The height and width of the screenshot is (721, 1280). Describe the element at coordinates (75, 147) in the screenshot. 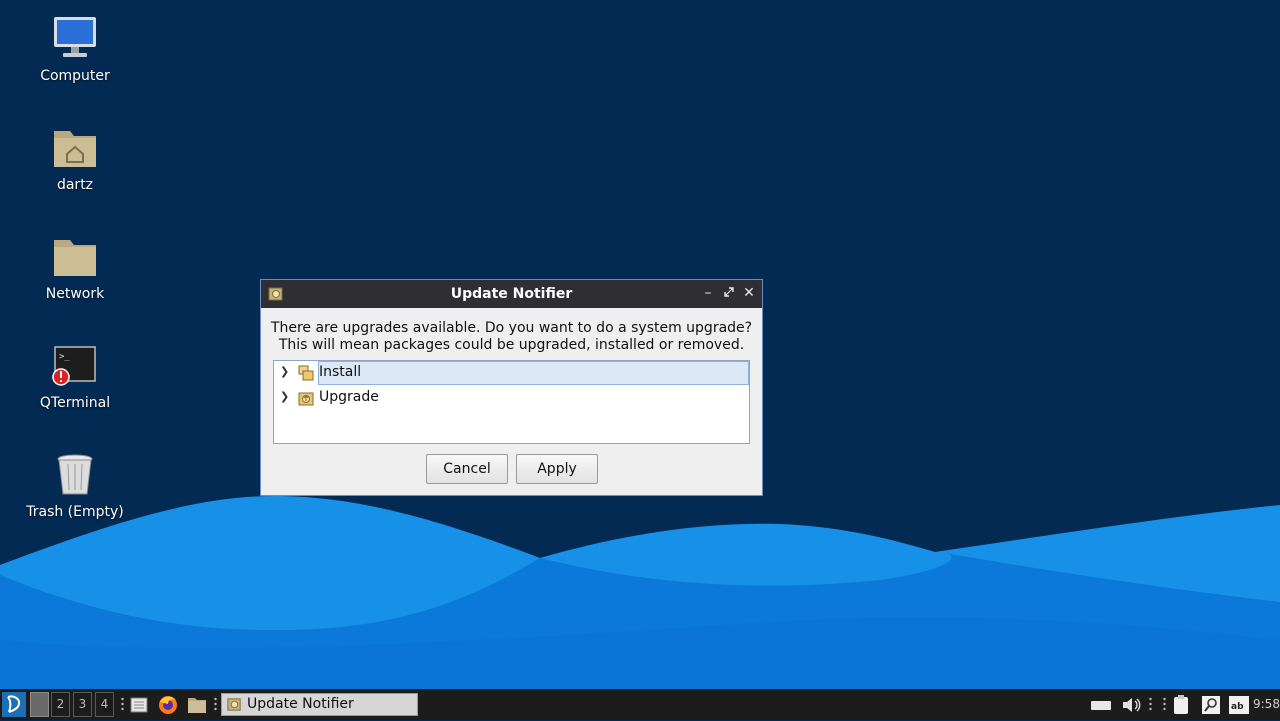

I see `home-folder-icon` at that location.